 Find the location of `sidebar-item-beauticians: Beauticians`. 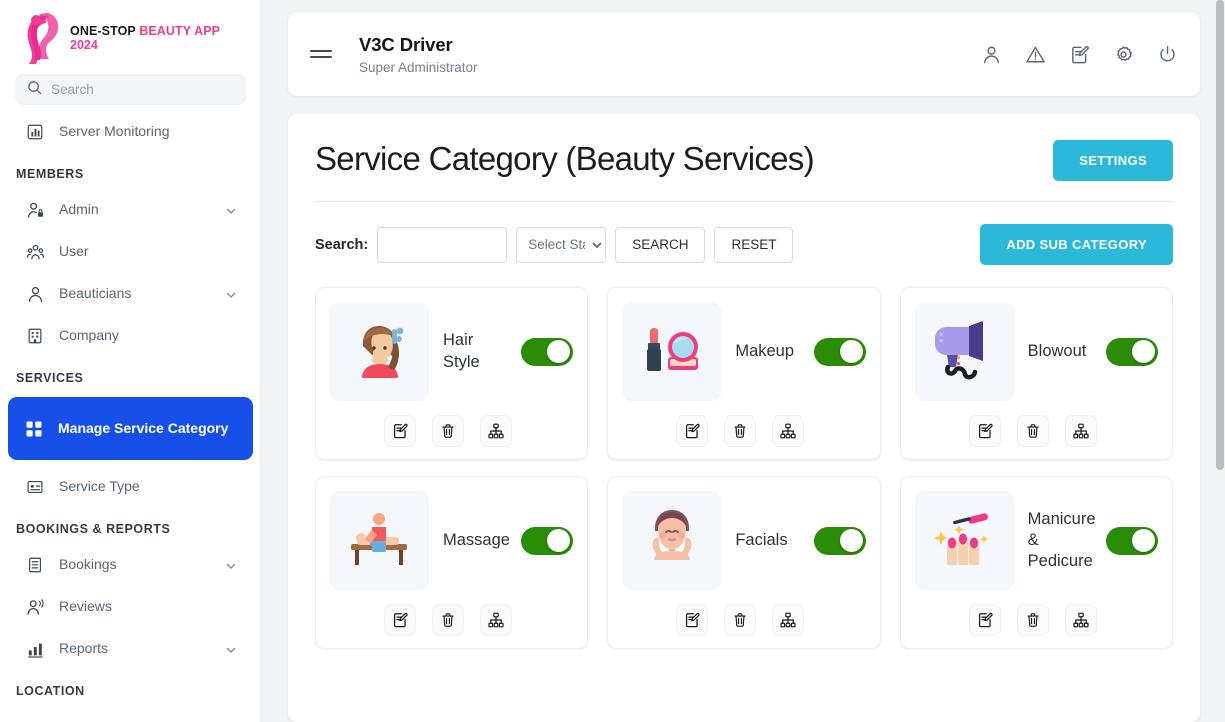

sidebar-item-beauticians: Beauticians is located at coordinates (130, 294).